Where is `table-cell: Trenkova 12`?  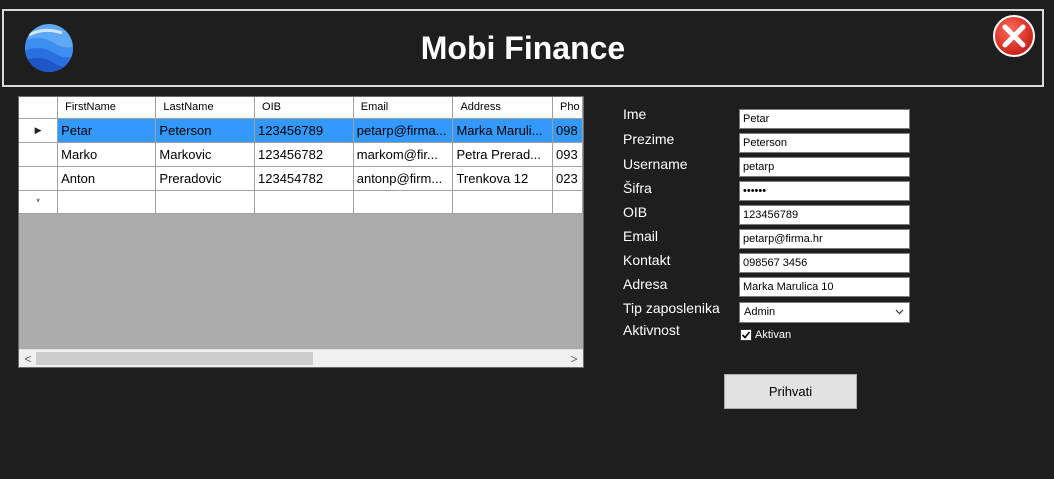
table-cell: Trenkova 12 is located at coordinates (503, 178).